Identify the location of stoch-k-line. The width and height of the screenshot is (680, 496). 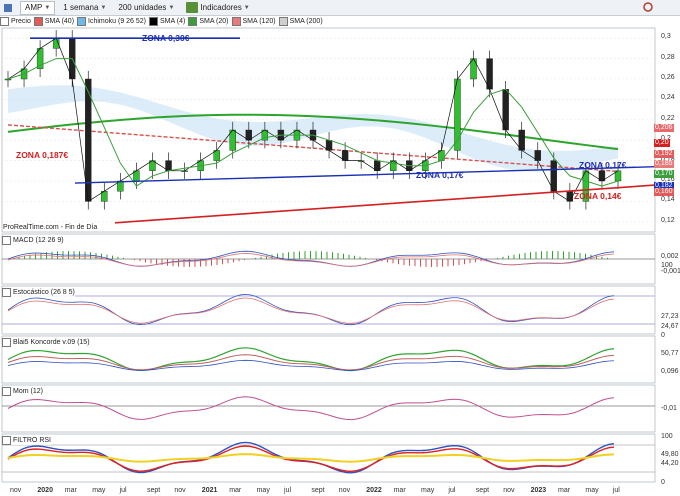
(311, 310).